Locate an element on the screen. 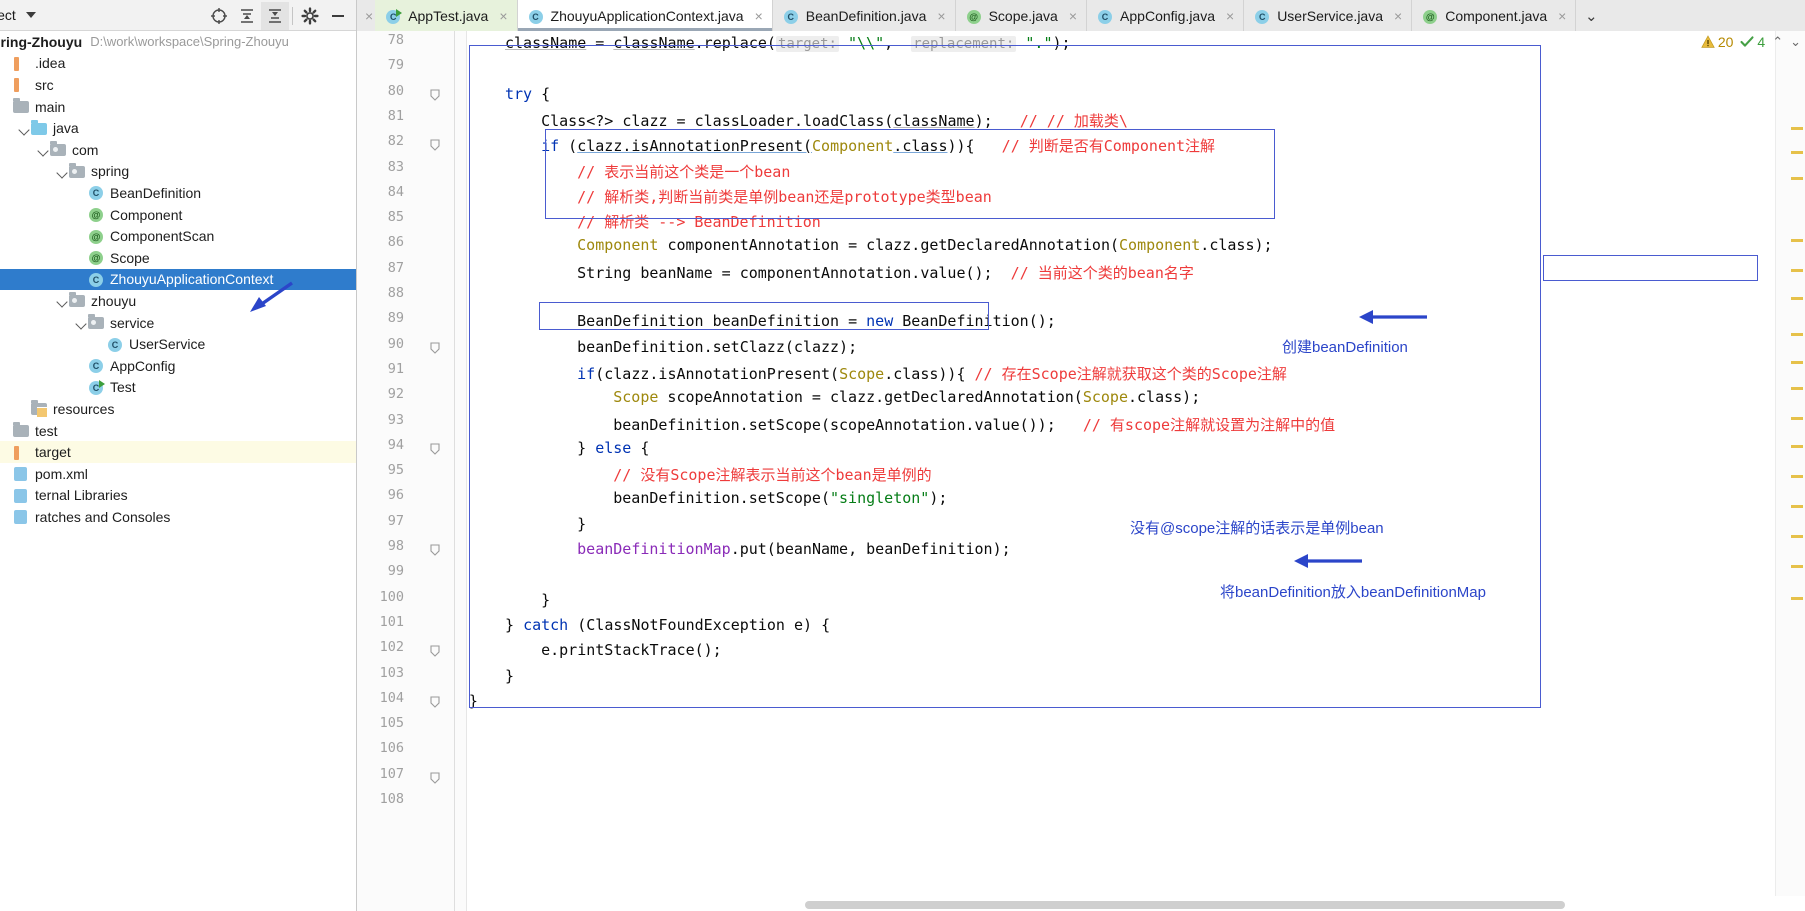 Image resolution: width=1805 pixels, height=911 pixels. tree-row-userservice: C UserService is located at coordinates (178, 344).